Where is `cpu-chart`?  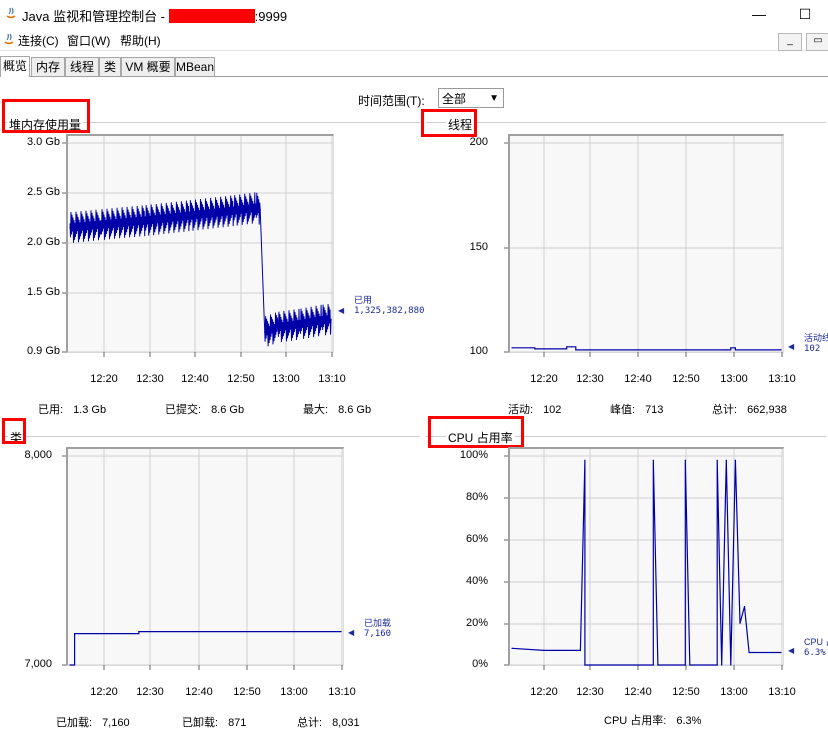
cpu-chart is located at coordinates (643, 559).